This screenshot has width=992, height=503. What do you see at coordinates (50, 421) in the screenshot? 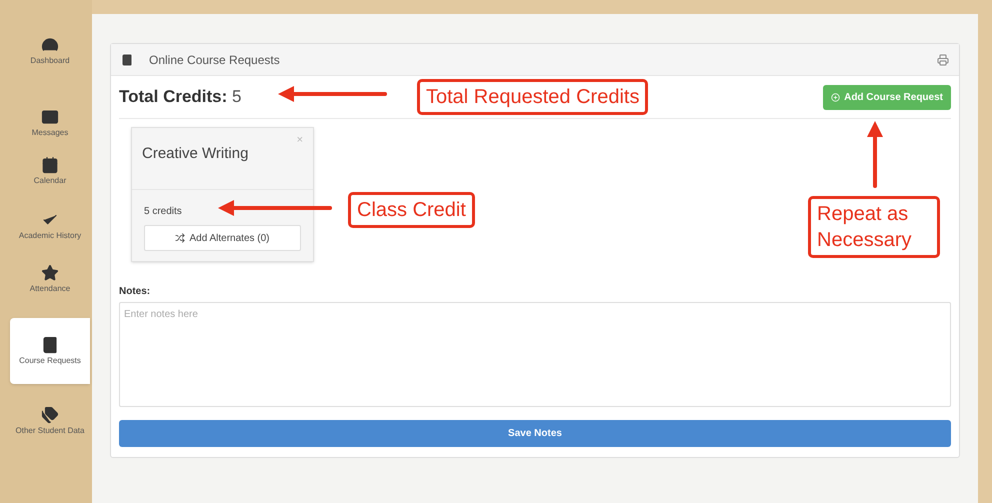
I see `sidebar-item: Other Student Data` at bounding box center [50, 421].